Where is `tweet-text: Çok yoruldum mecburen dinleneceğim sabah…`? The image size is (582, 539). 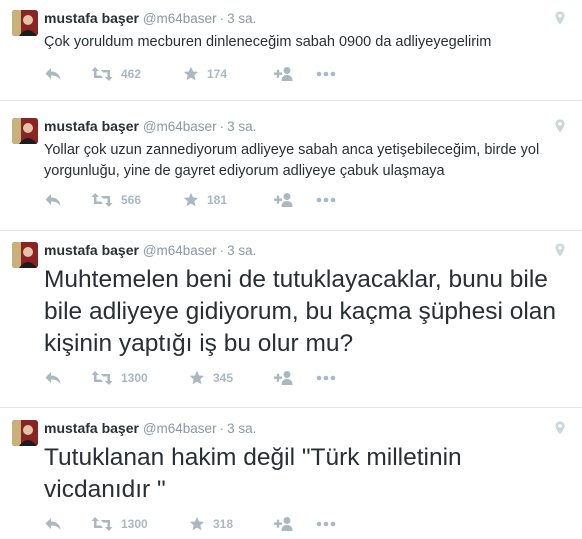
tweet-text: Çok yoruldum mecburen dinleneceğim sabah… is located at coordinates (268, 42).